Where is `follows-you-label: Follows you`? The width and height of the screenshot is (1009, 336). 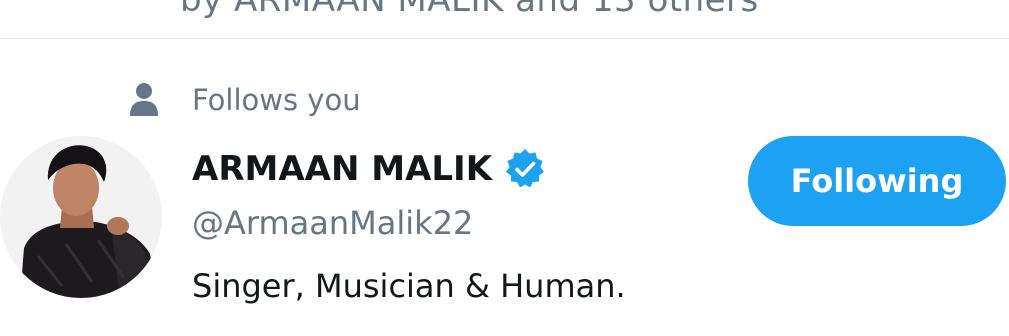 follows-you-label: Follows you is located at coordinates (276, 100).